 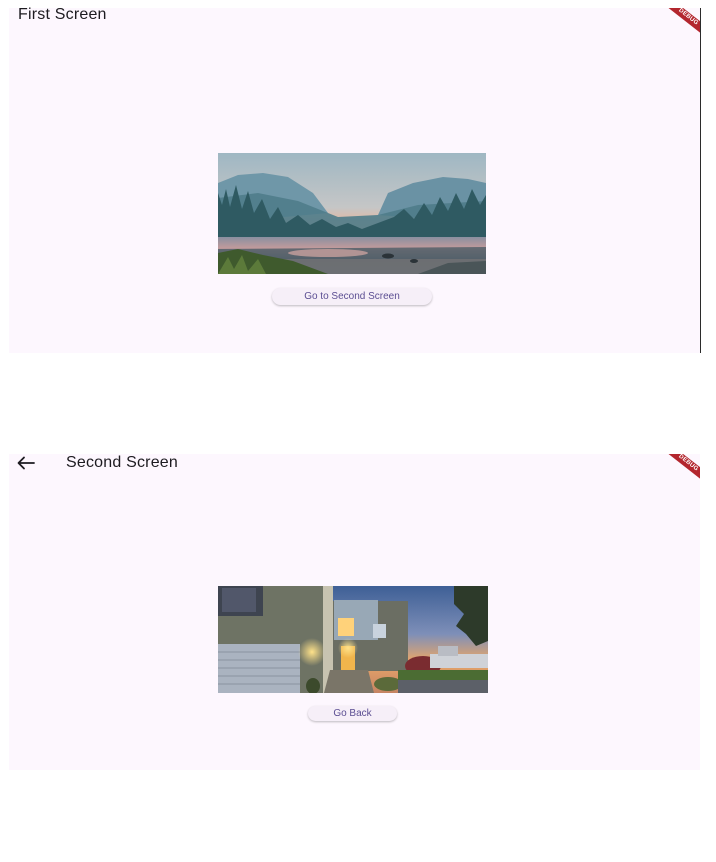 I want to click on page-title: Second Screen, so click(x=122, y=462).